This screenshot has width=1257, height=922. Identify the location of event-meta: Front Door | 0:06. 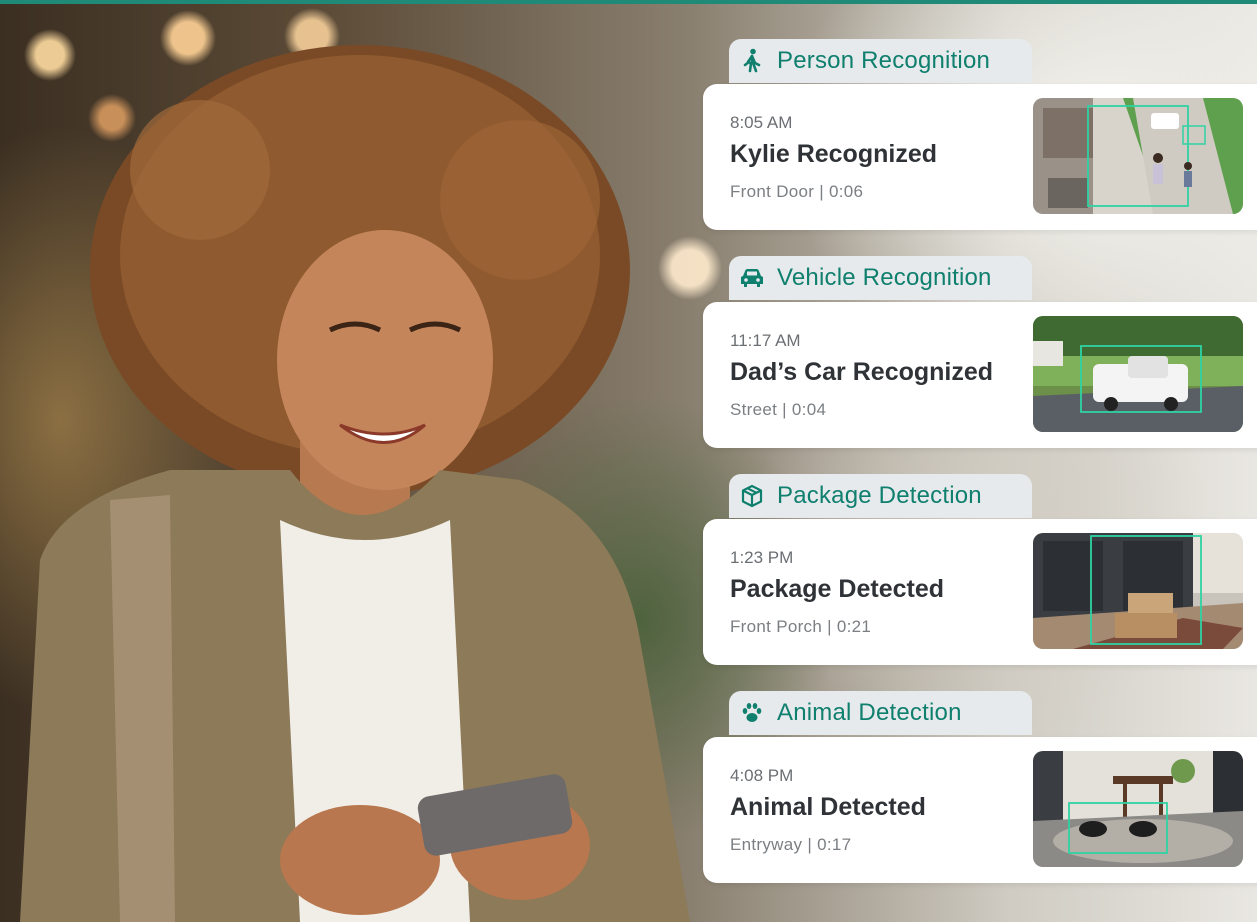
(797, 191).